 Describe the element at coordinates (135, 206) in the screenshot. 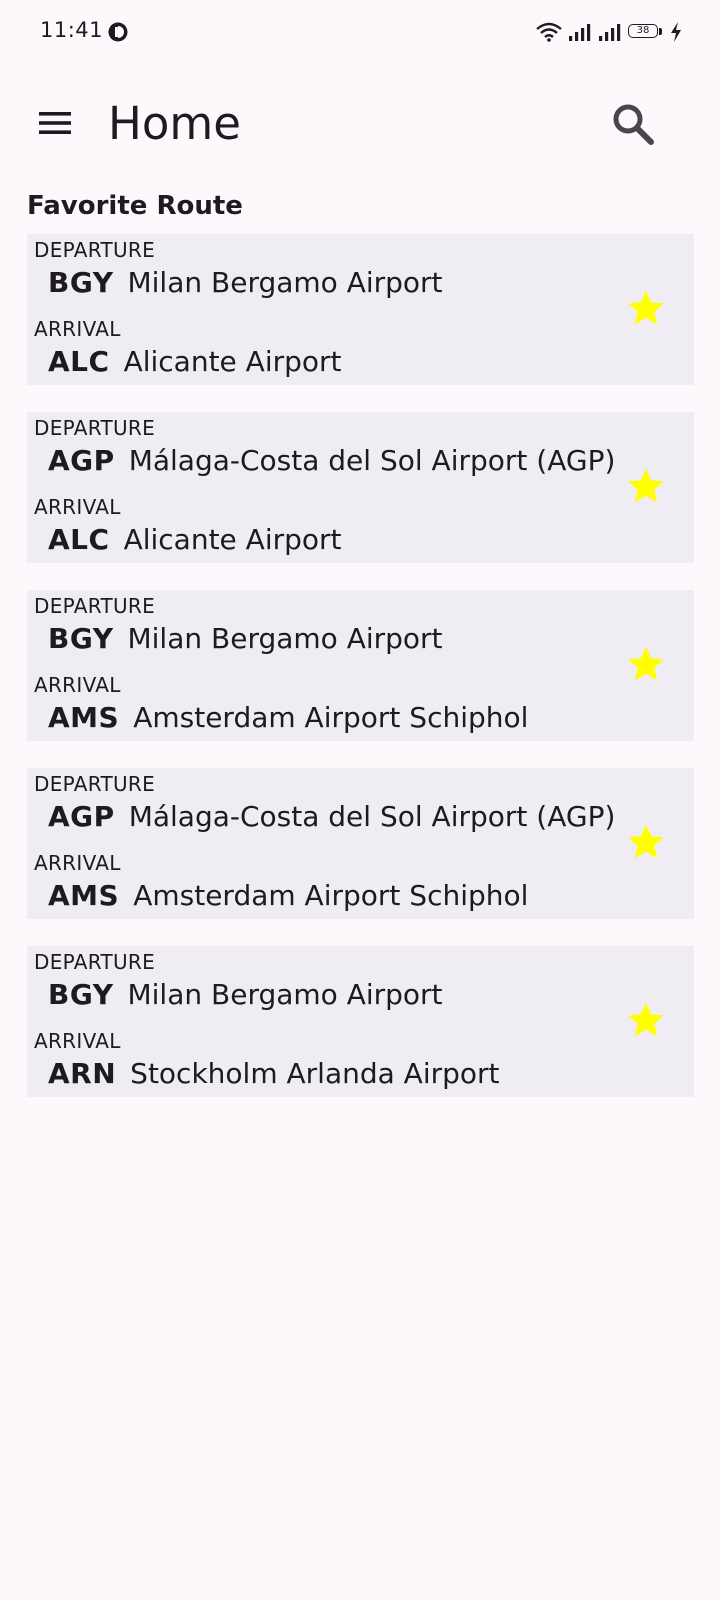

I see `section-title: Favorite Route` at that location.